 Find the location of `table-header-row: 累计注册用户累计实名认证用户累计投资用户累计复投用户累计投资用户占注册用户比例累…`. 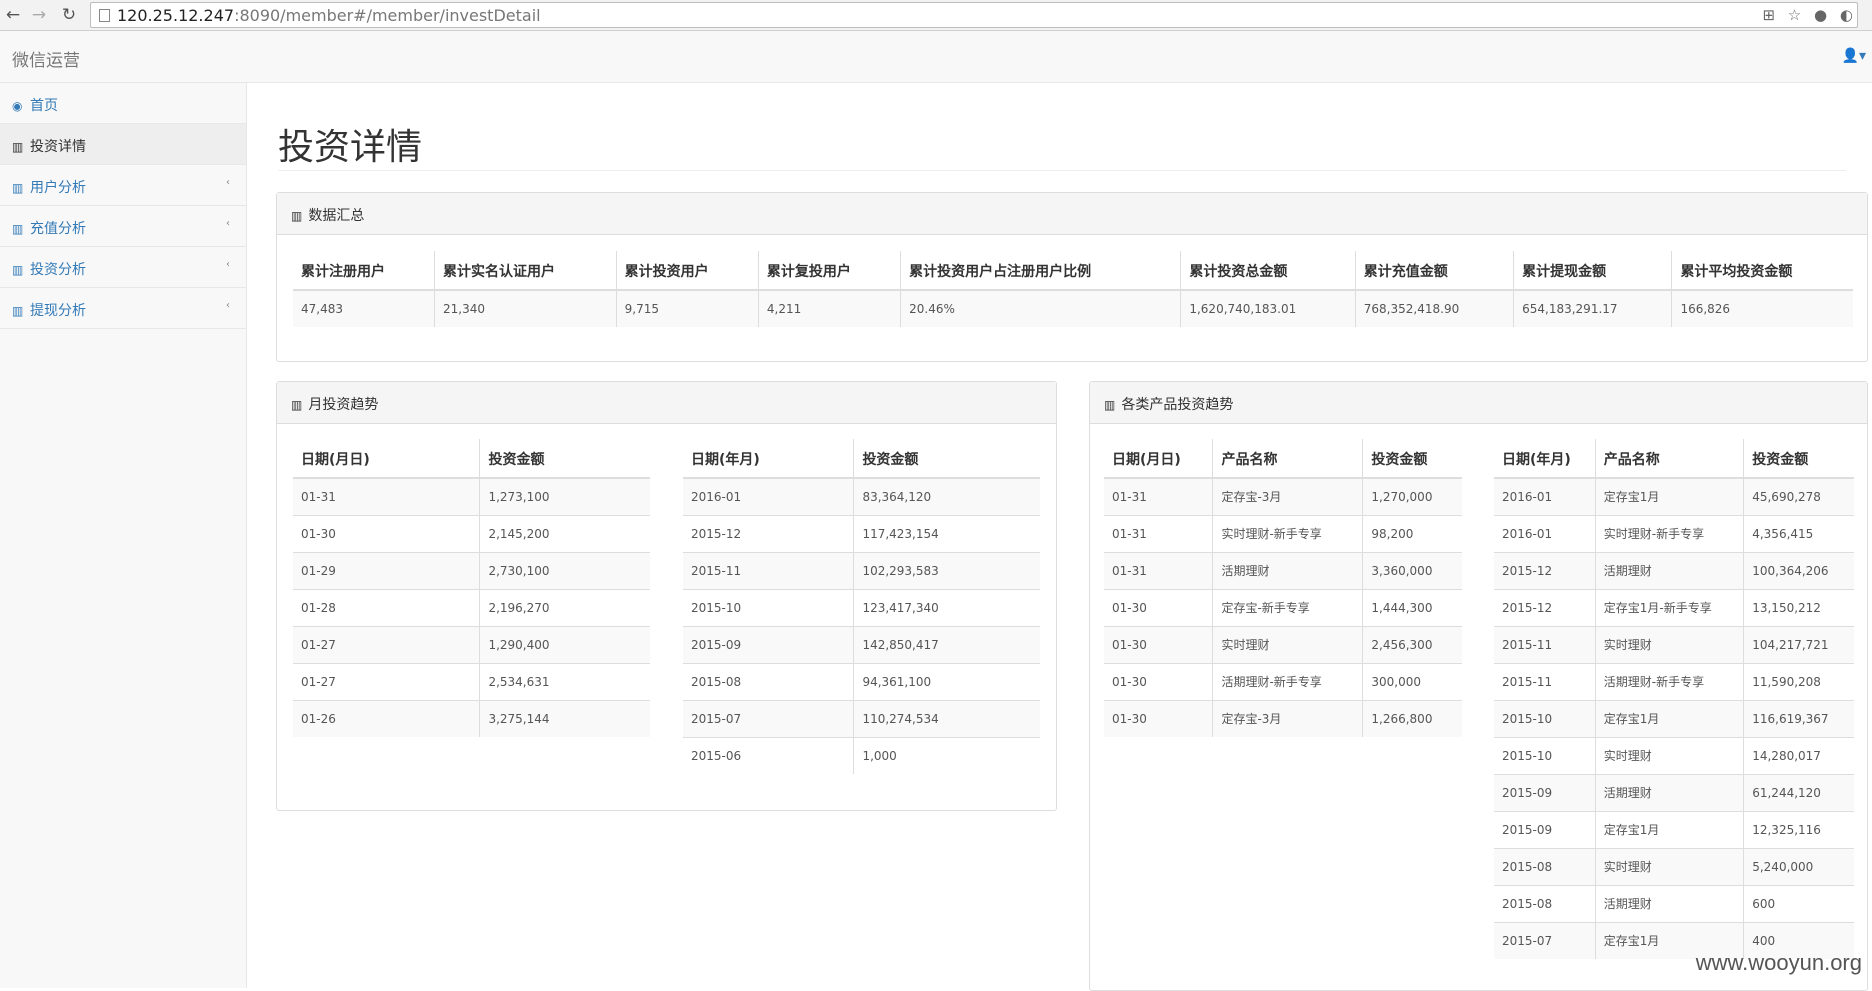

table-header-row: 累计注册用户累计实名认证用户累计投资用户累计复投用户累计投资用户占注册用户比例累… is located at coordinates (1073, 270).